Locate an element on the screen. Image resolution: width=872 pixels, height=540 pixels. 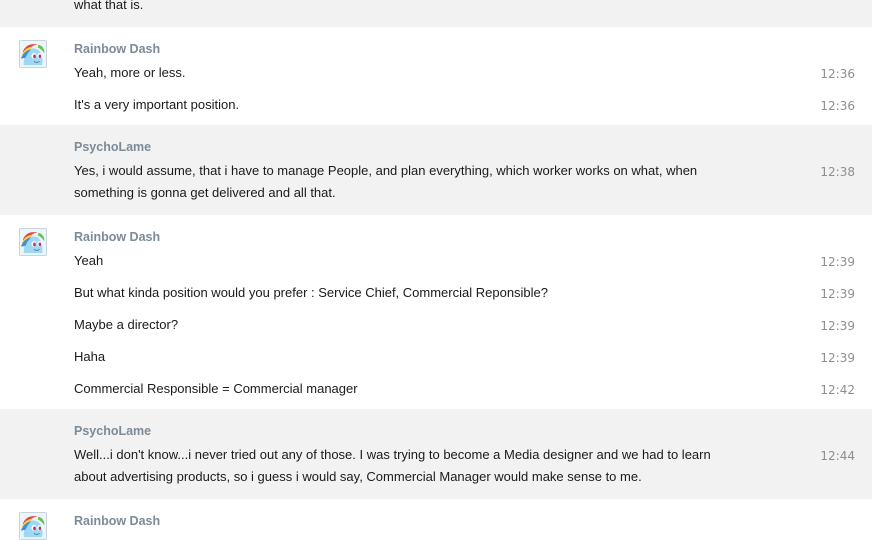
message-text: Yeah, more or less. is located at coordinates (130, 72).